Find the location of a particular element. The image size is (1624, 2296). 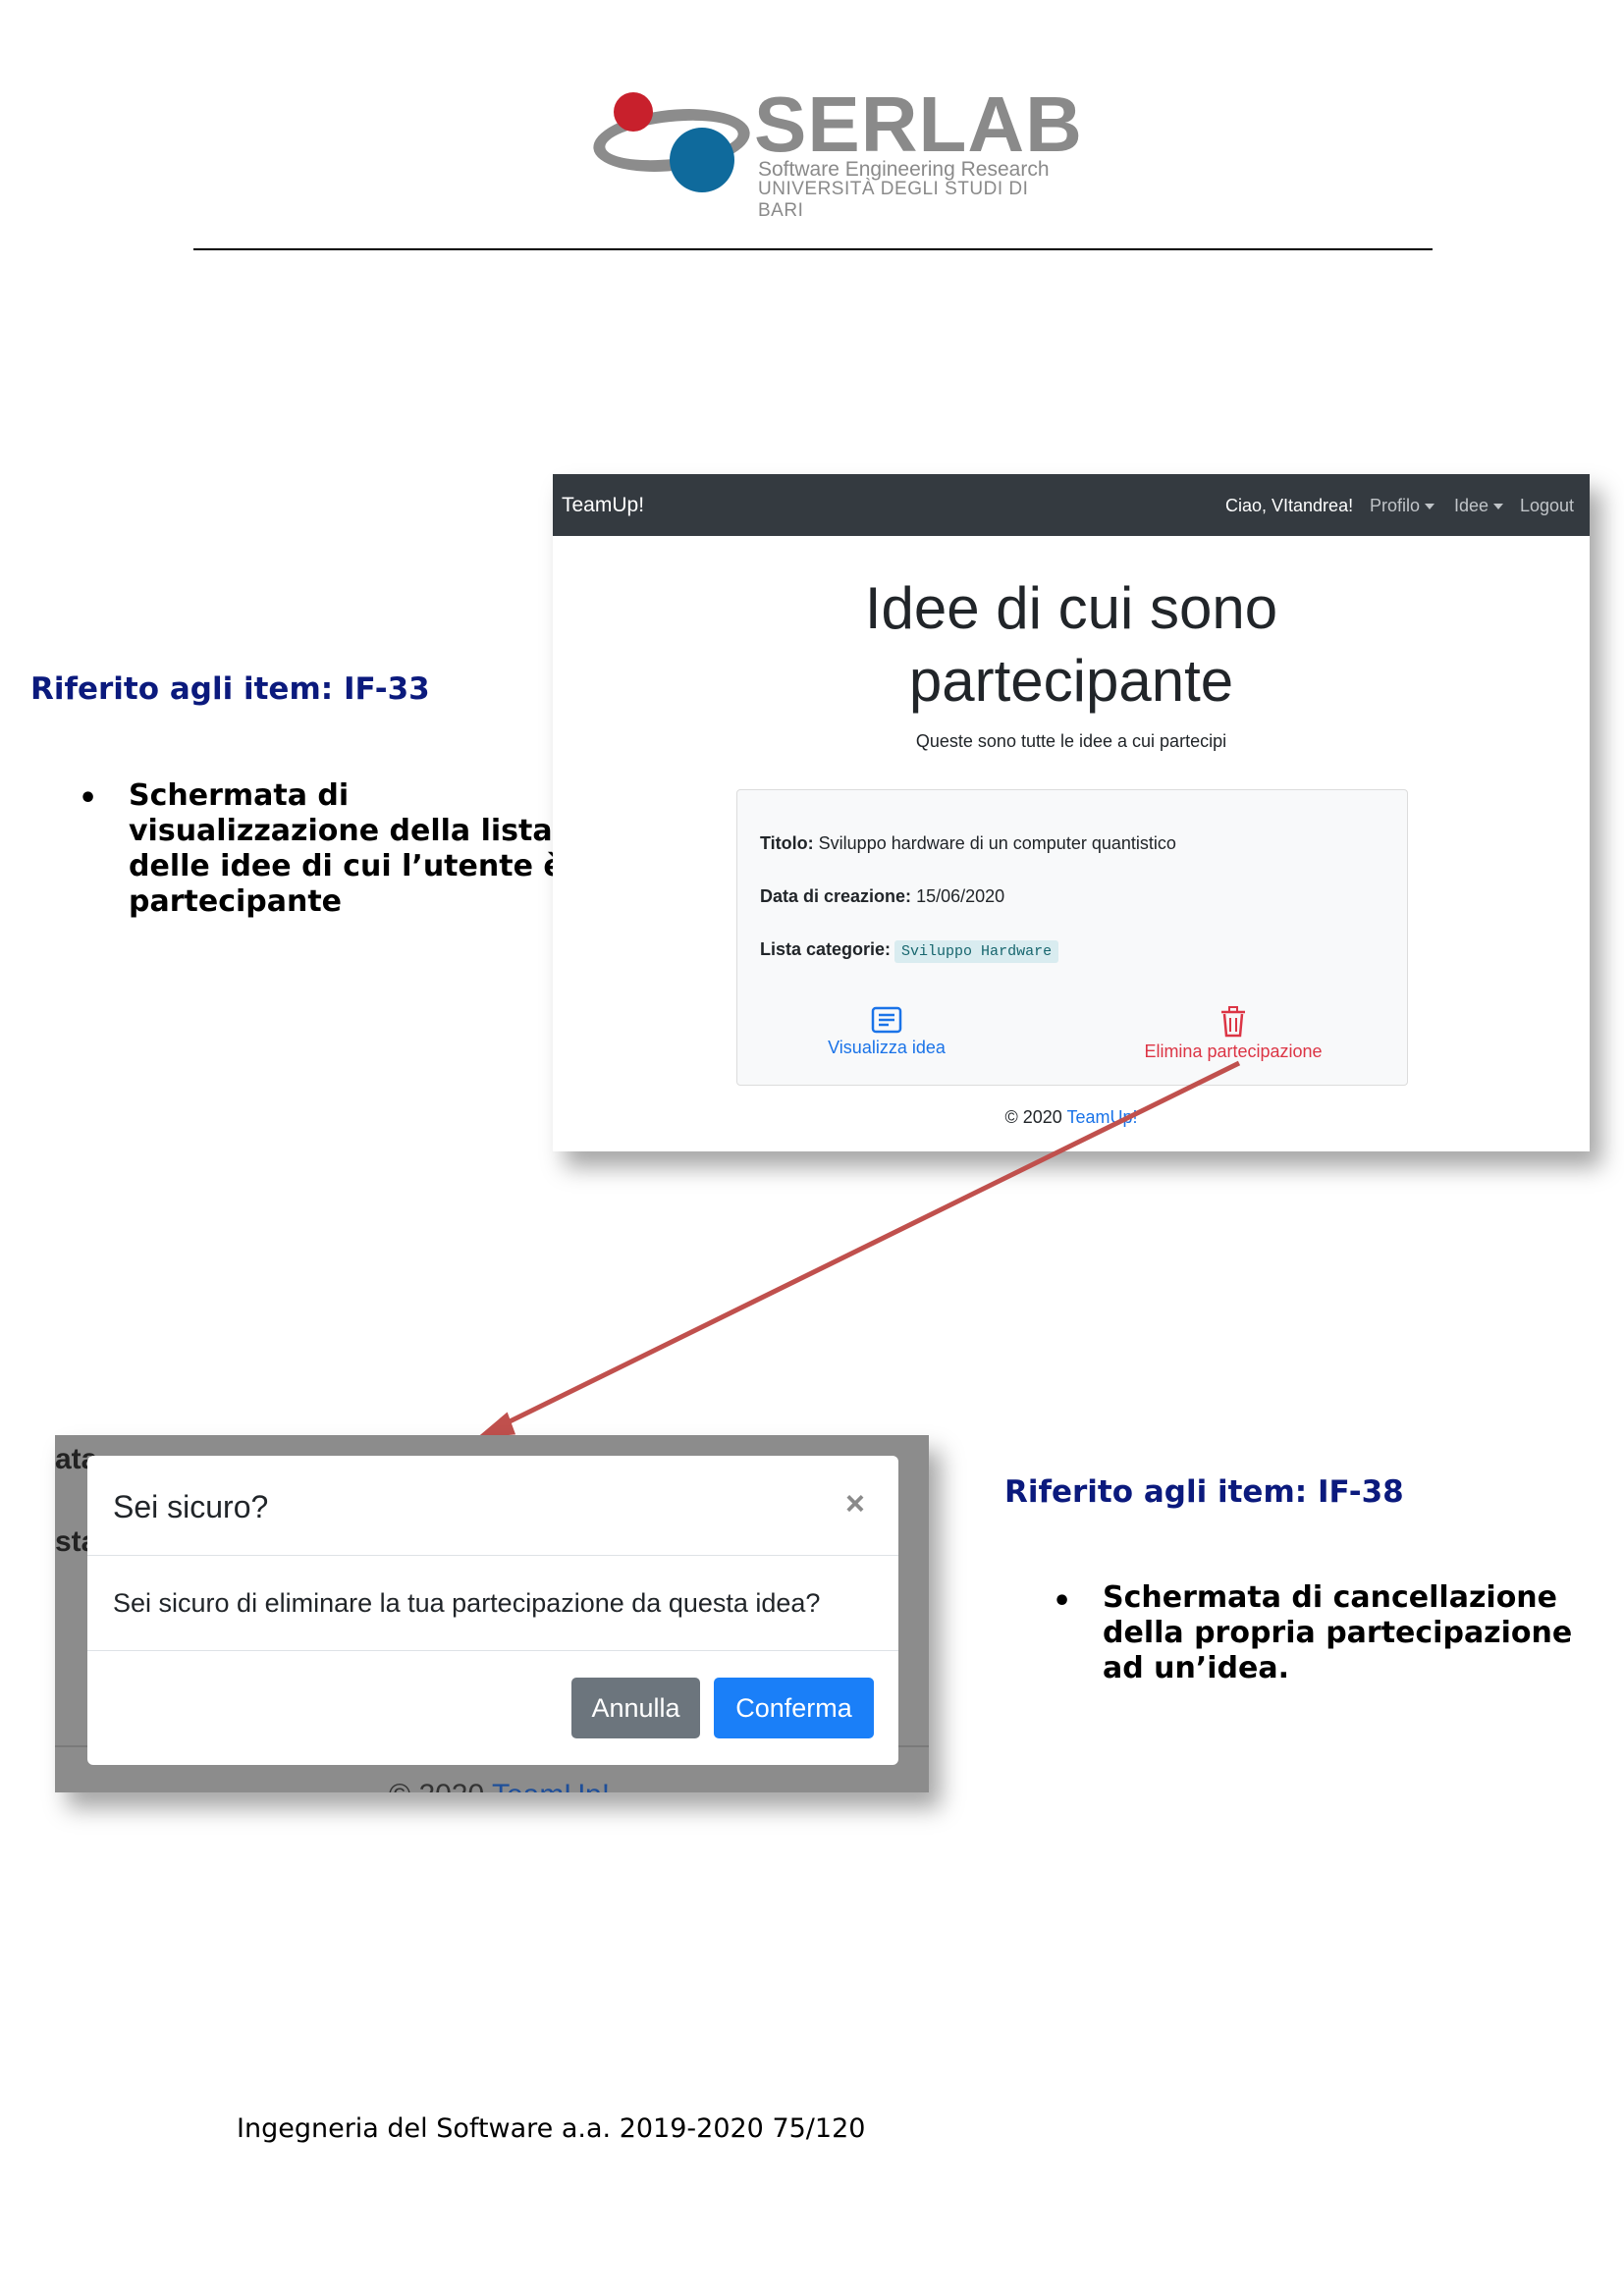

view-idea-label: Visualizza idea is located at coordinates (887, 1048).